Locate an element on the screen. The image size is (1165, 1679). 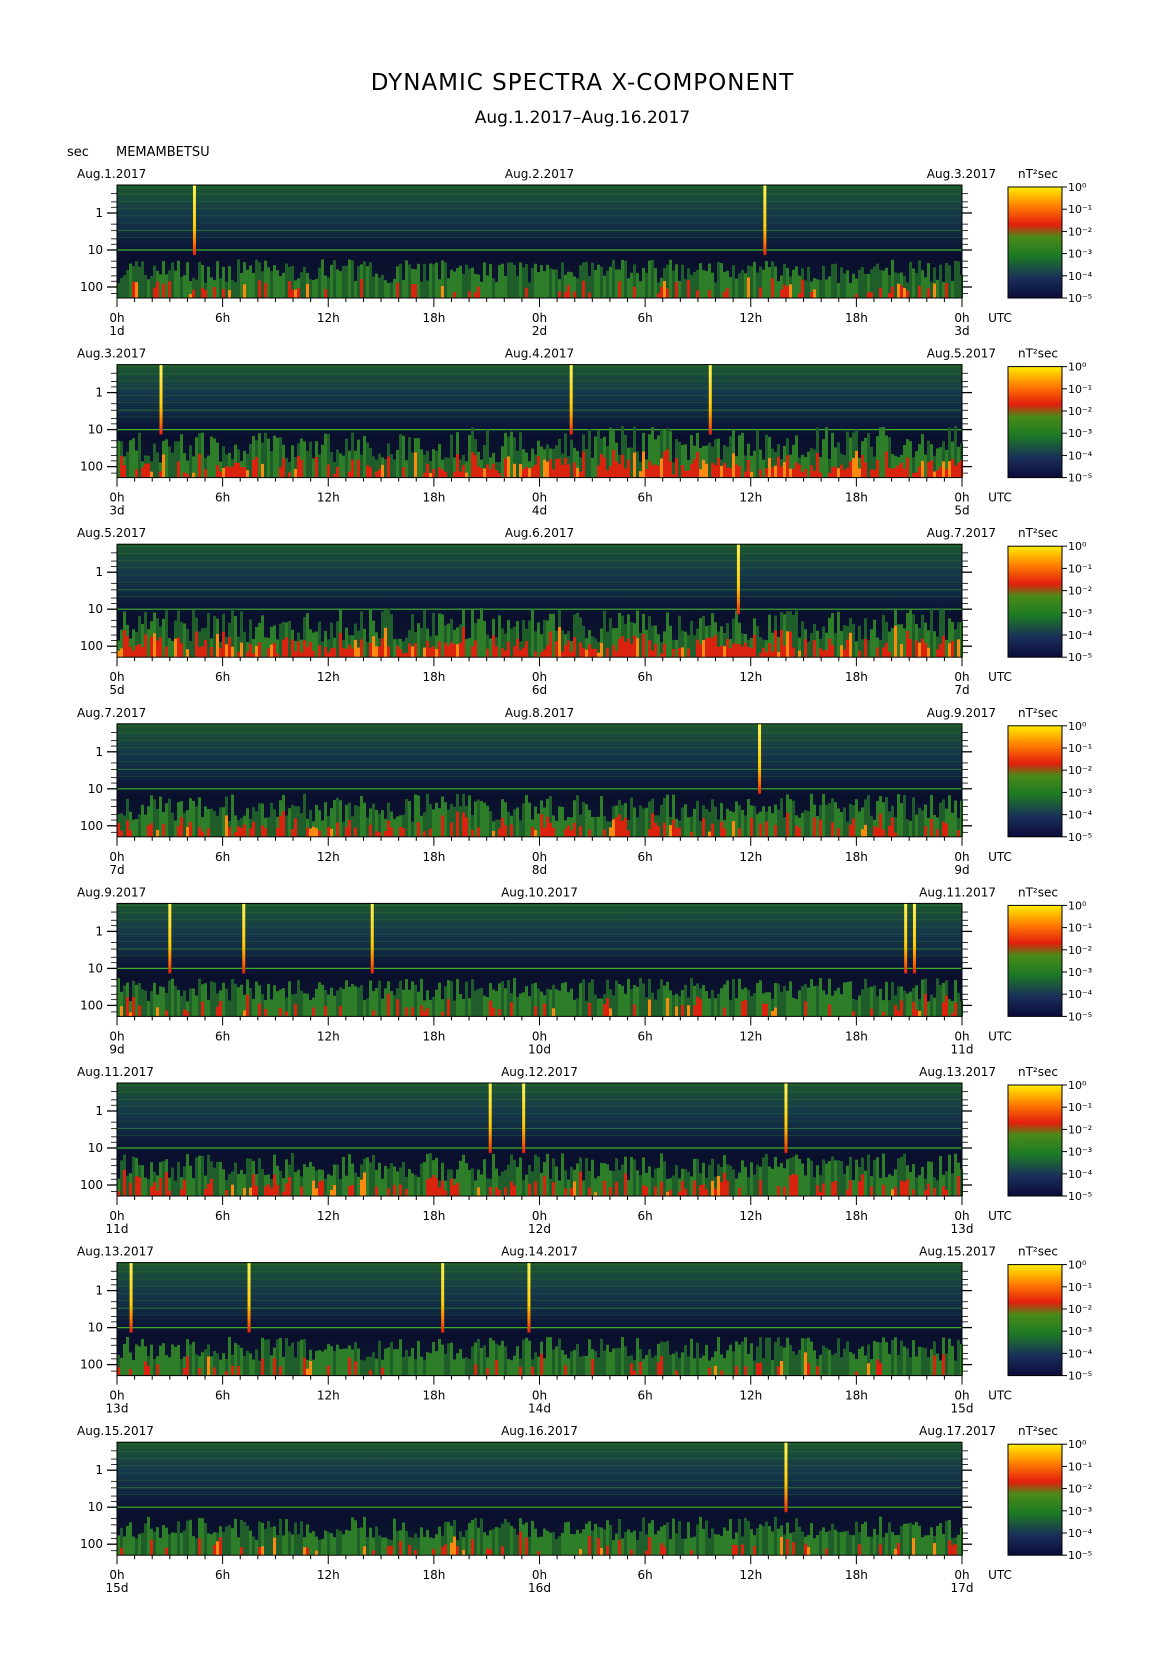
date-label-right: Aug.15.2017 is located at coordinates (957, 1252).